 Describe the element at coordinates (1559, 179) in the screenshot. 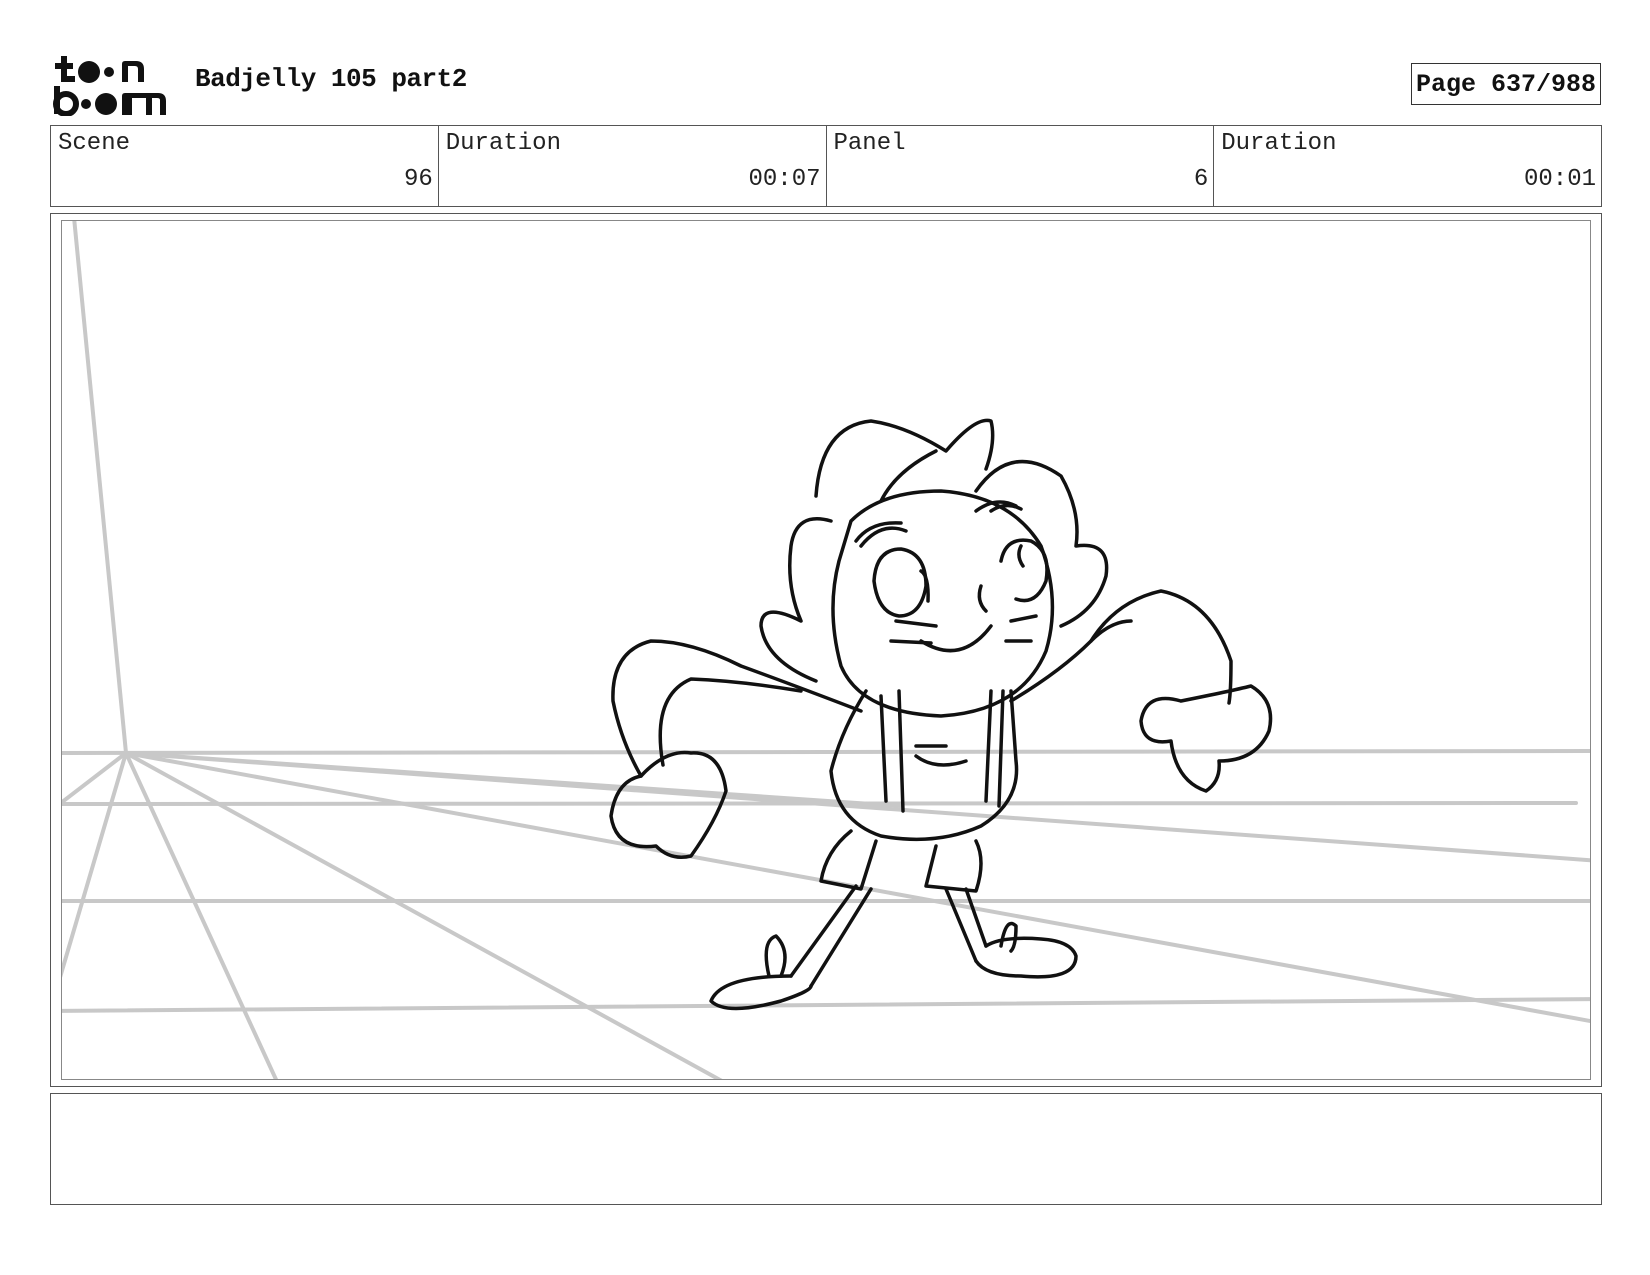

I see `panel-duration-value: 00:01` at that location.